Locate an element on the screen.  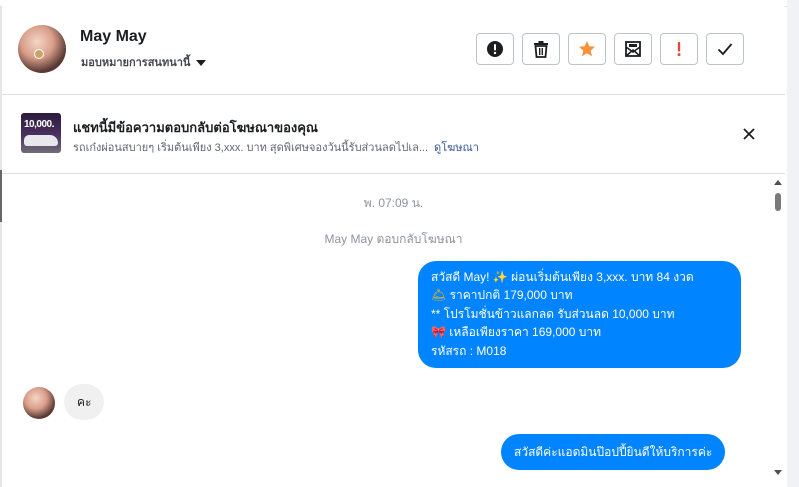
ad-thumbnail-text: 10,000. is located at coordinates (39, 124).